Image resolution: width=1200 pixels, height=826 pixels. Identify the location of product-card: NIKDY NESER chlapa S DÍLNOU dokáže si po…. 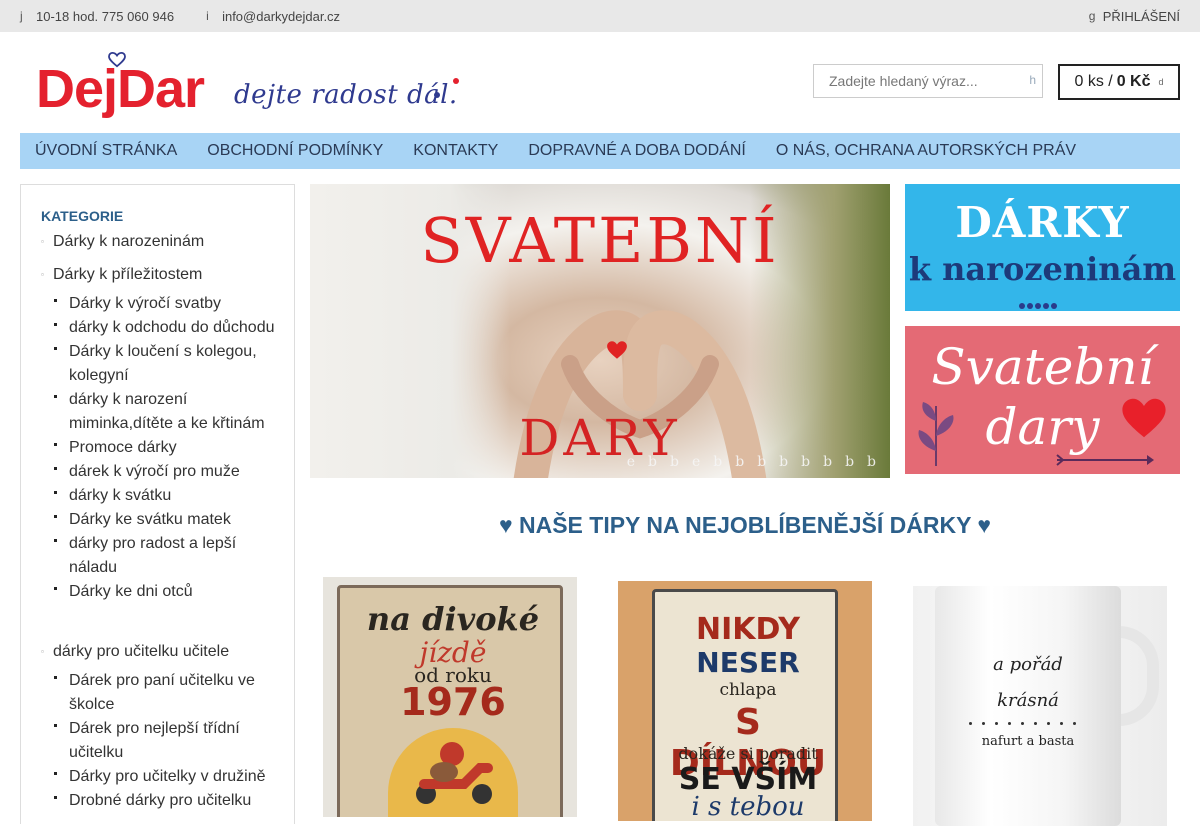
(745, 701).